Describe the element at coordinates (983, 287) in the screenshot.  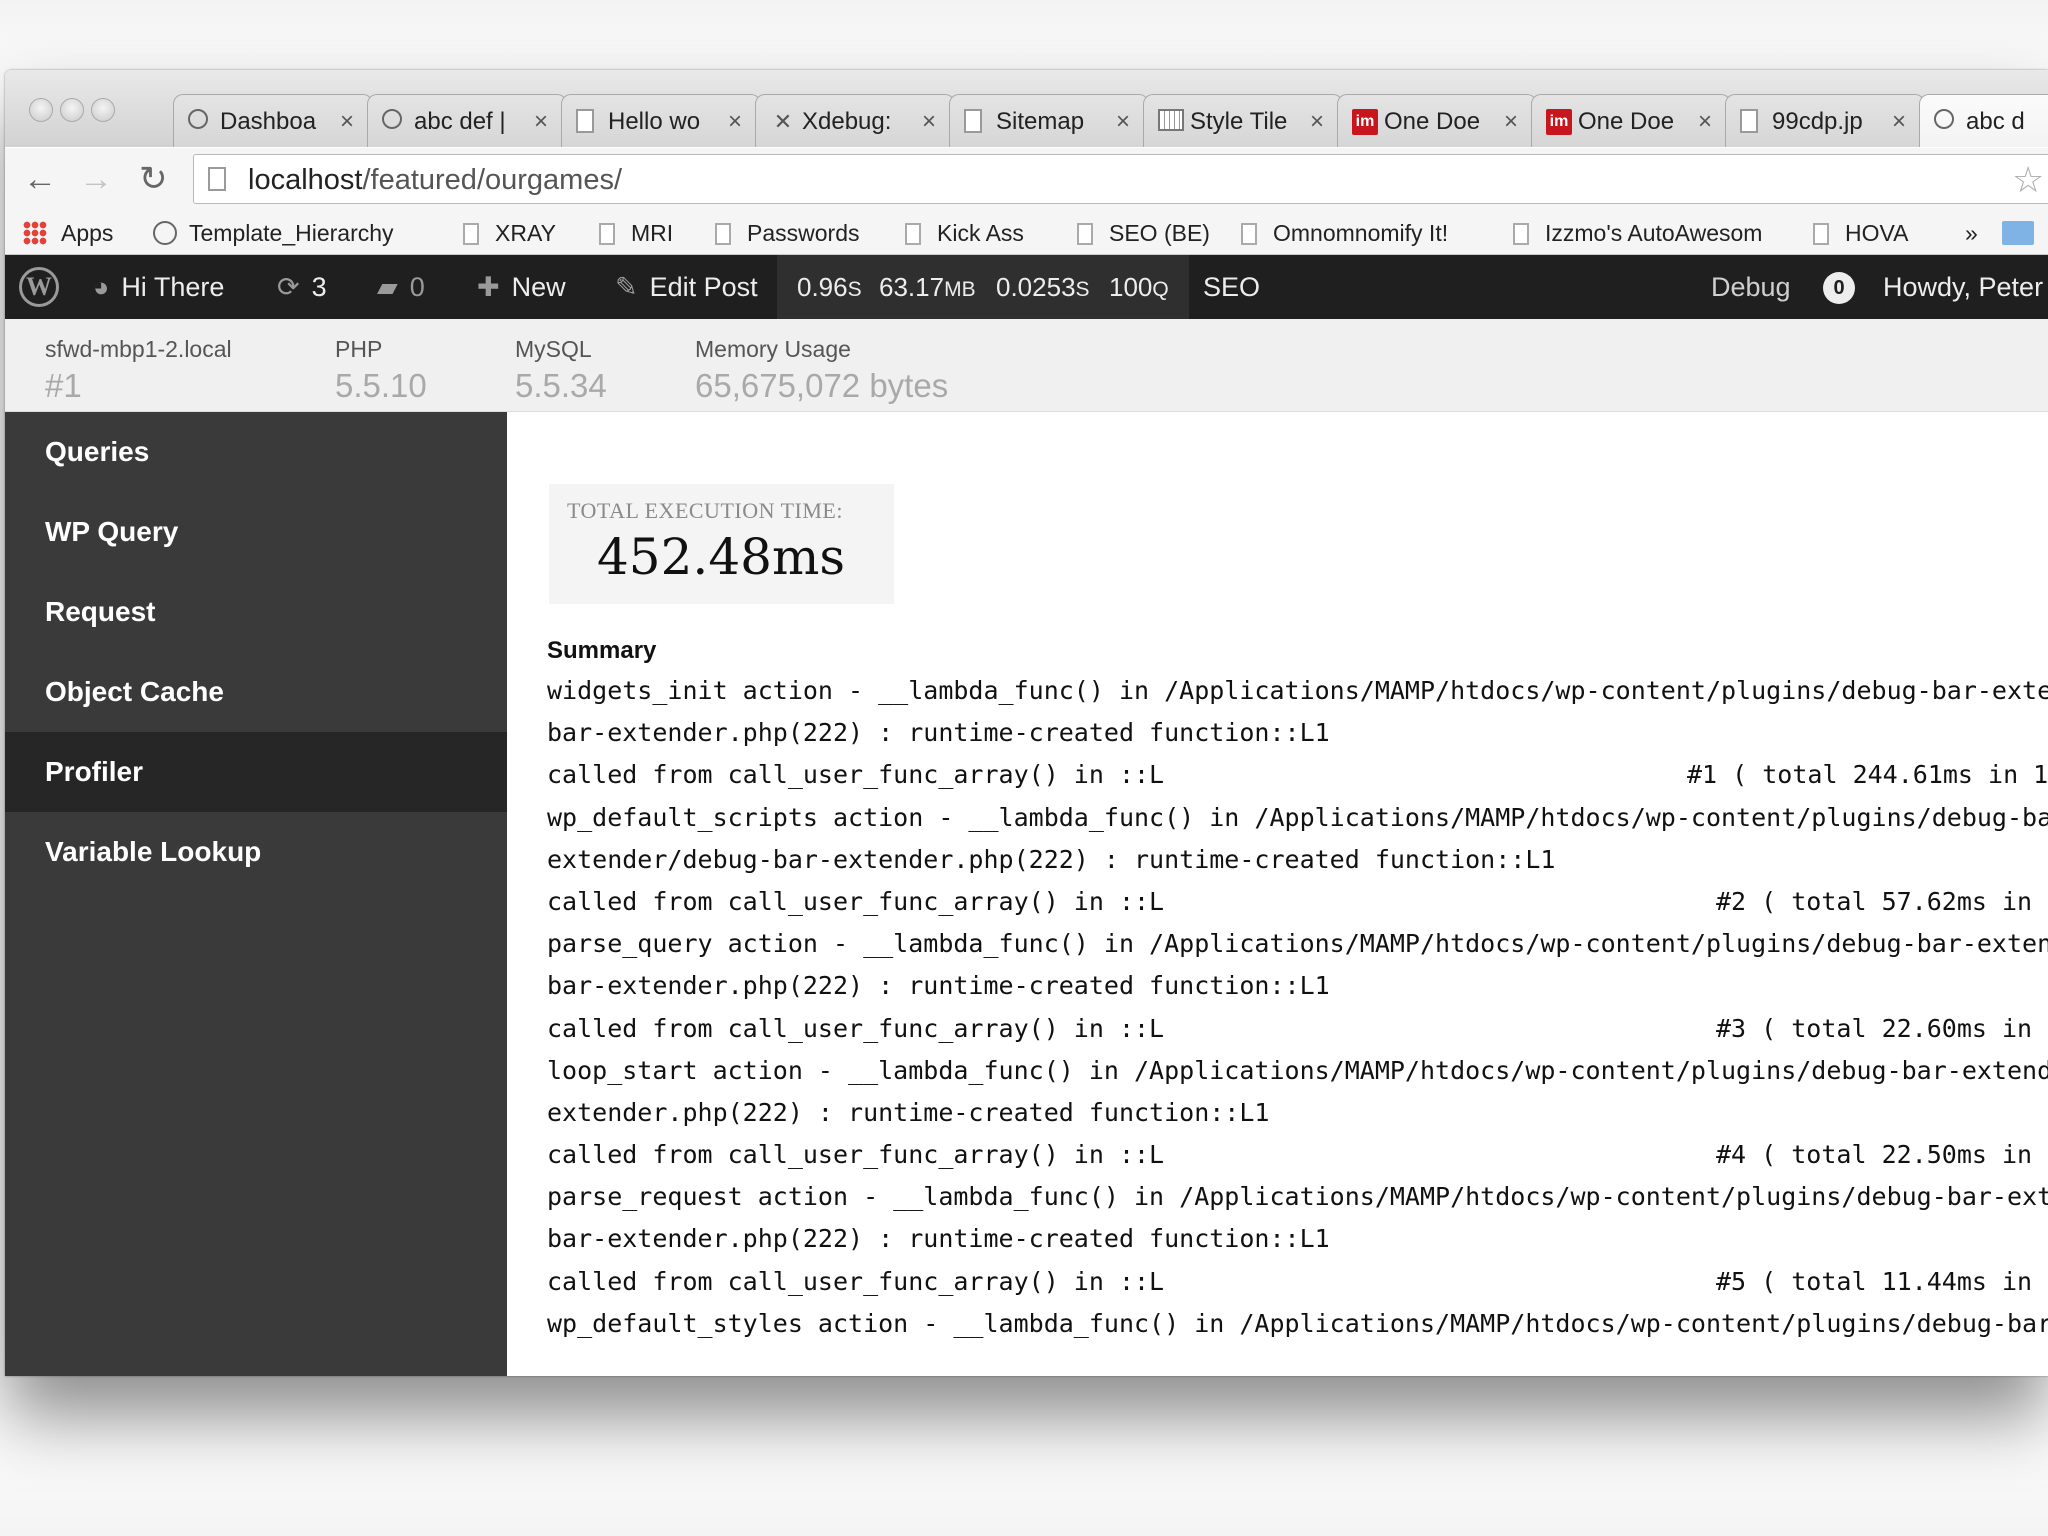
I see `performance-stats: 0.96S 63.17MB 0.0253S 100Q` at that location.